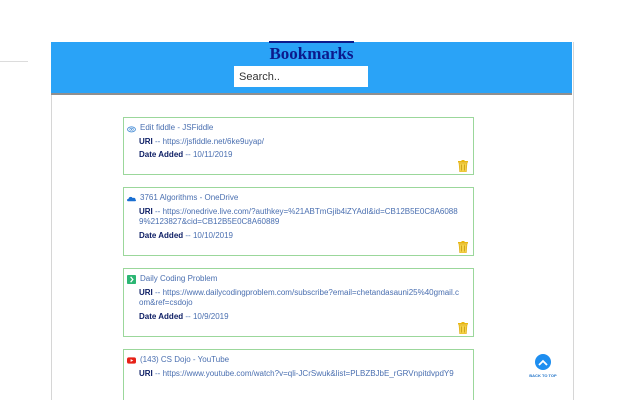 The image size is (640, 400). Describe the element at coordinates (185, 359) in the screenshot. I see `bookmark-title: (143) CS Dojo - YouTube` at that location.